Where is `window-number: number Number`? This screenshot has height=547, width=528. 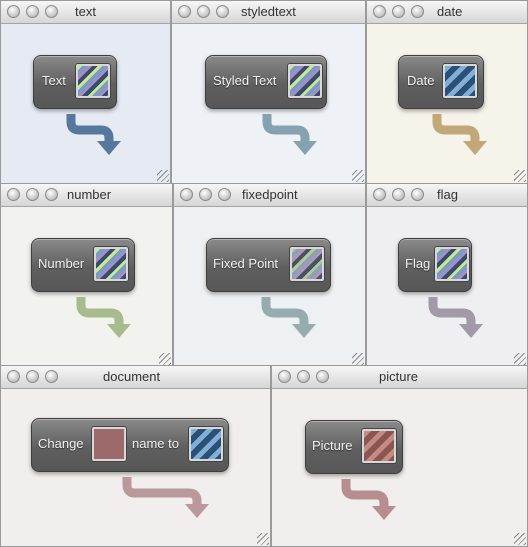
window-number: number Number is located at coordinates (86, 275).